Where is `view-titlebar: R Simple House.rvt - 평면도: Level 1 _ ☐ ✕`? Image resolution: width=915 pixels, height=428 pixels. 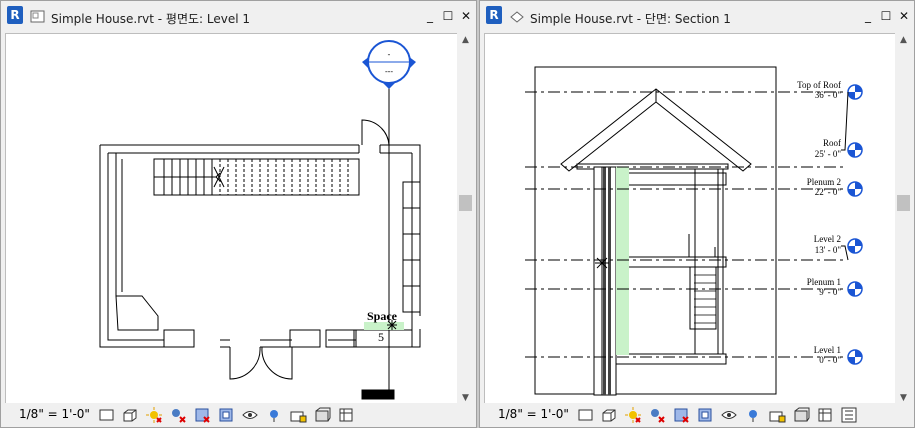
view-titlebar: R Simple House.rvt - 평면도: Level 1 _ ☐ ✕ is located at coordinates (238, 17).